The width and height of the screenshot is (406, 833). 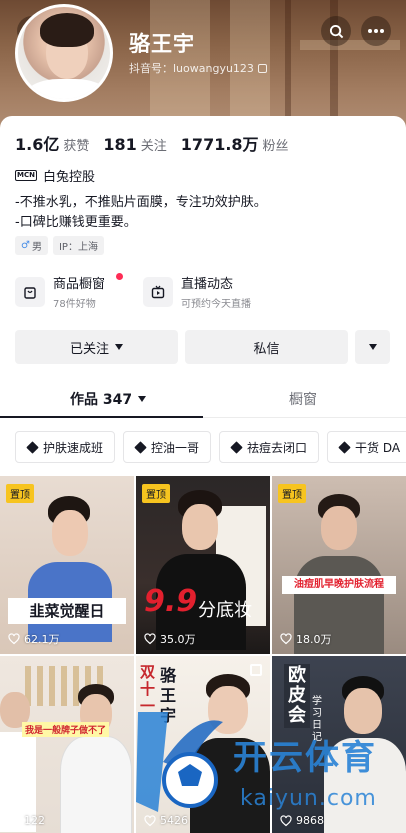 I want to click on stat-likes-number: 1.6亿, so click(x=37, y=144).